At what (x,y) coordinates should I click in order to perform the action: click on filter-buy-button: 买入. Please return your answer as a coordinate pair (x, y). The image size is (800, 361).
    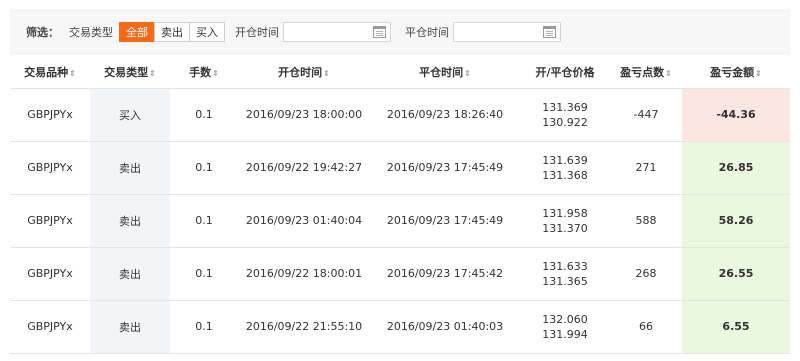
    Looking at the image, I should click on (207, 32).